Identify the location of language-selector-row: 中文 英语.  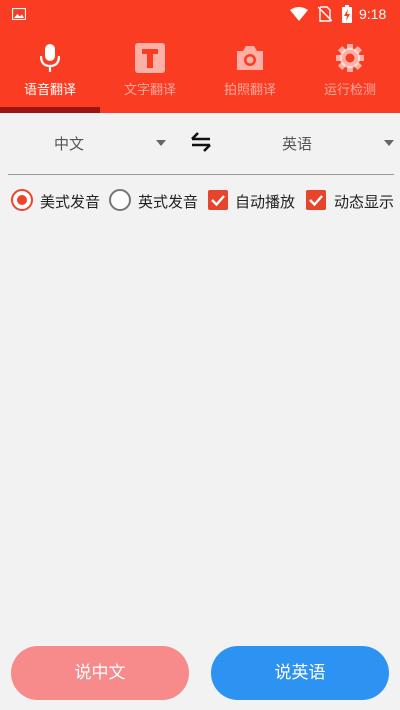
(200, 144).